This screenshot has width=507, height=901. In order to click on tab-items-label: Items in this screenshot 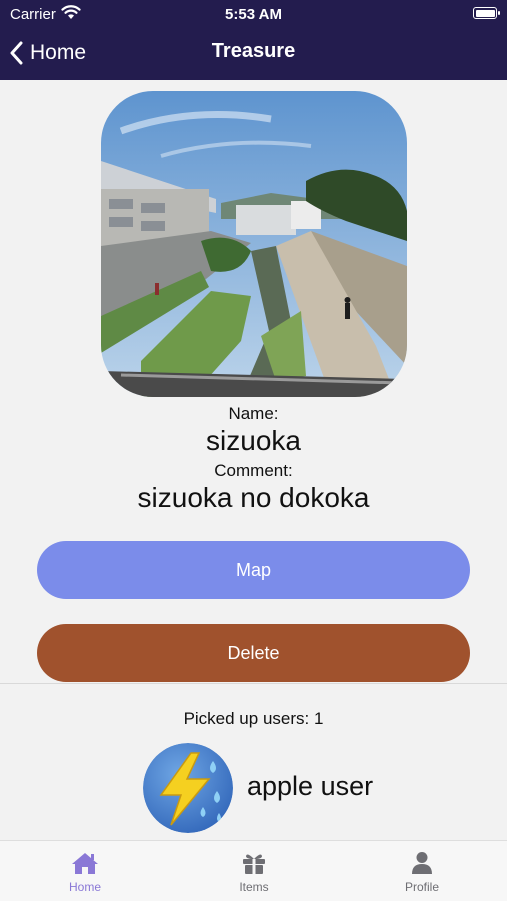, I will do `click(254, 887)`.